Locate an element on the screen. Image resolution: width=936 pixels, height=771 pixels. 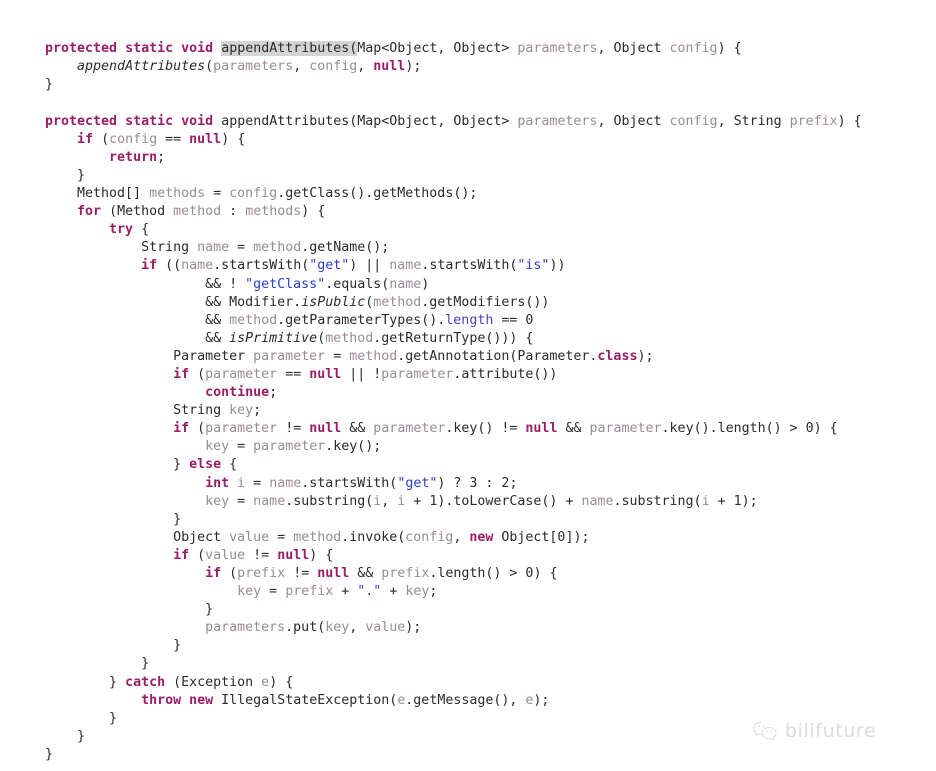
code-line: return; is located at coordinates (137, 157).